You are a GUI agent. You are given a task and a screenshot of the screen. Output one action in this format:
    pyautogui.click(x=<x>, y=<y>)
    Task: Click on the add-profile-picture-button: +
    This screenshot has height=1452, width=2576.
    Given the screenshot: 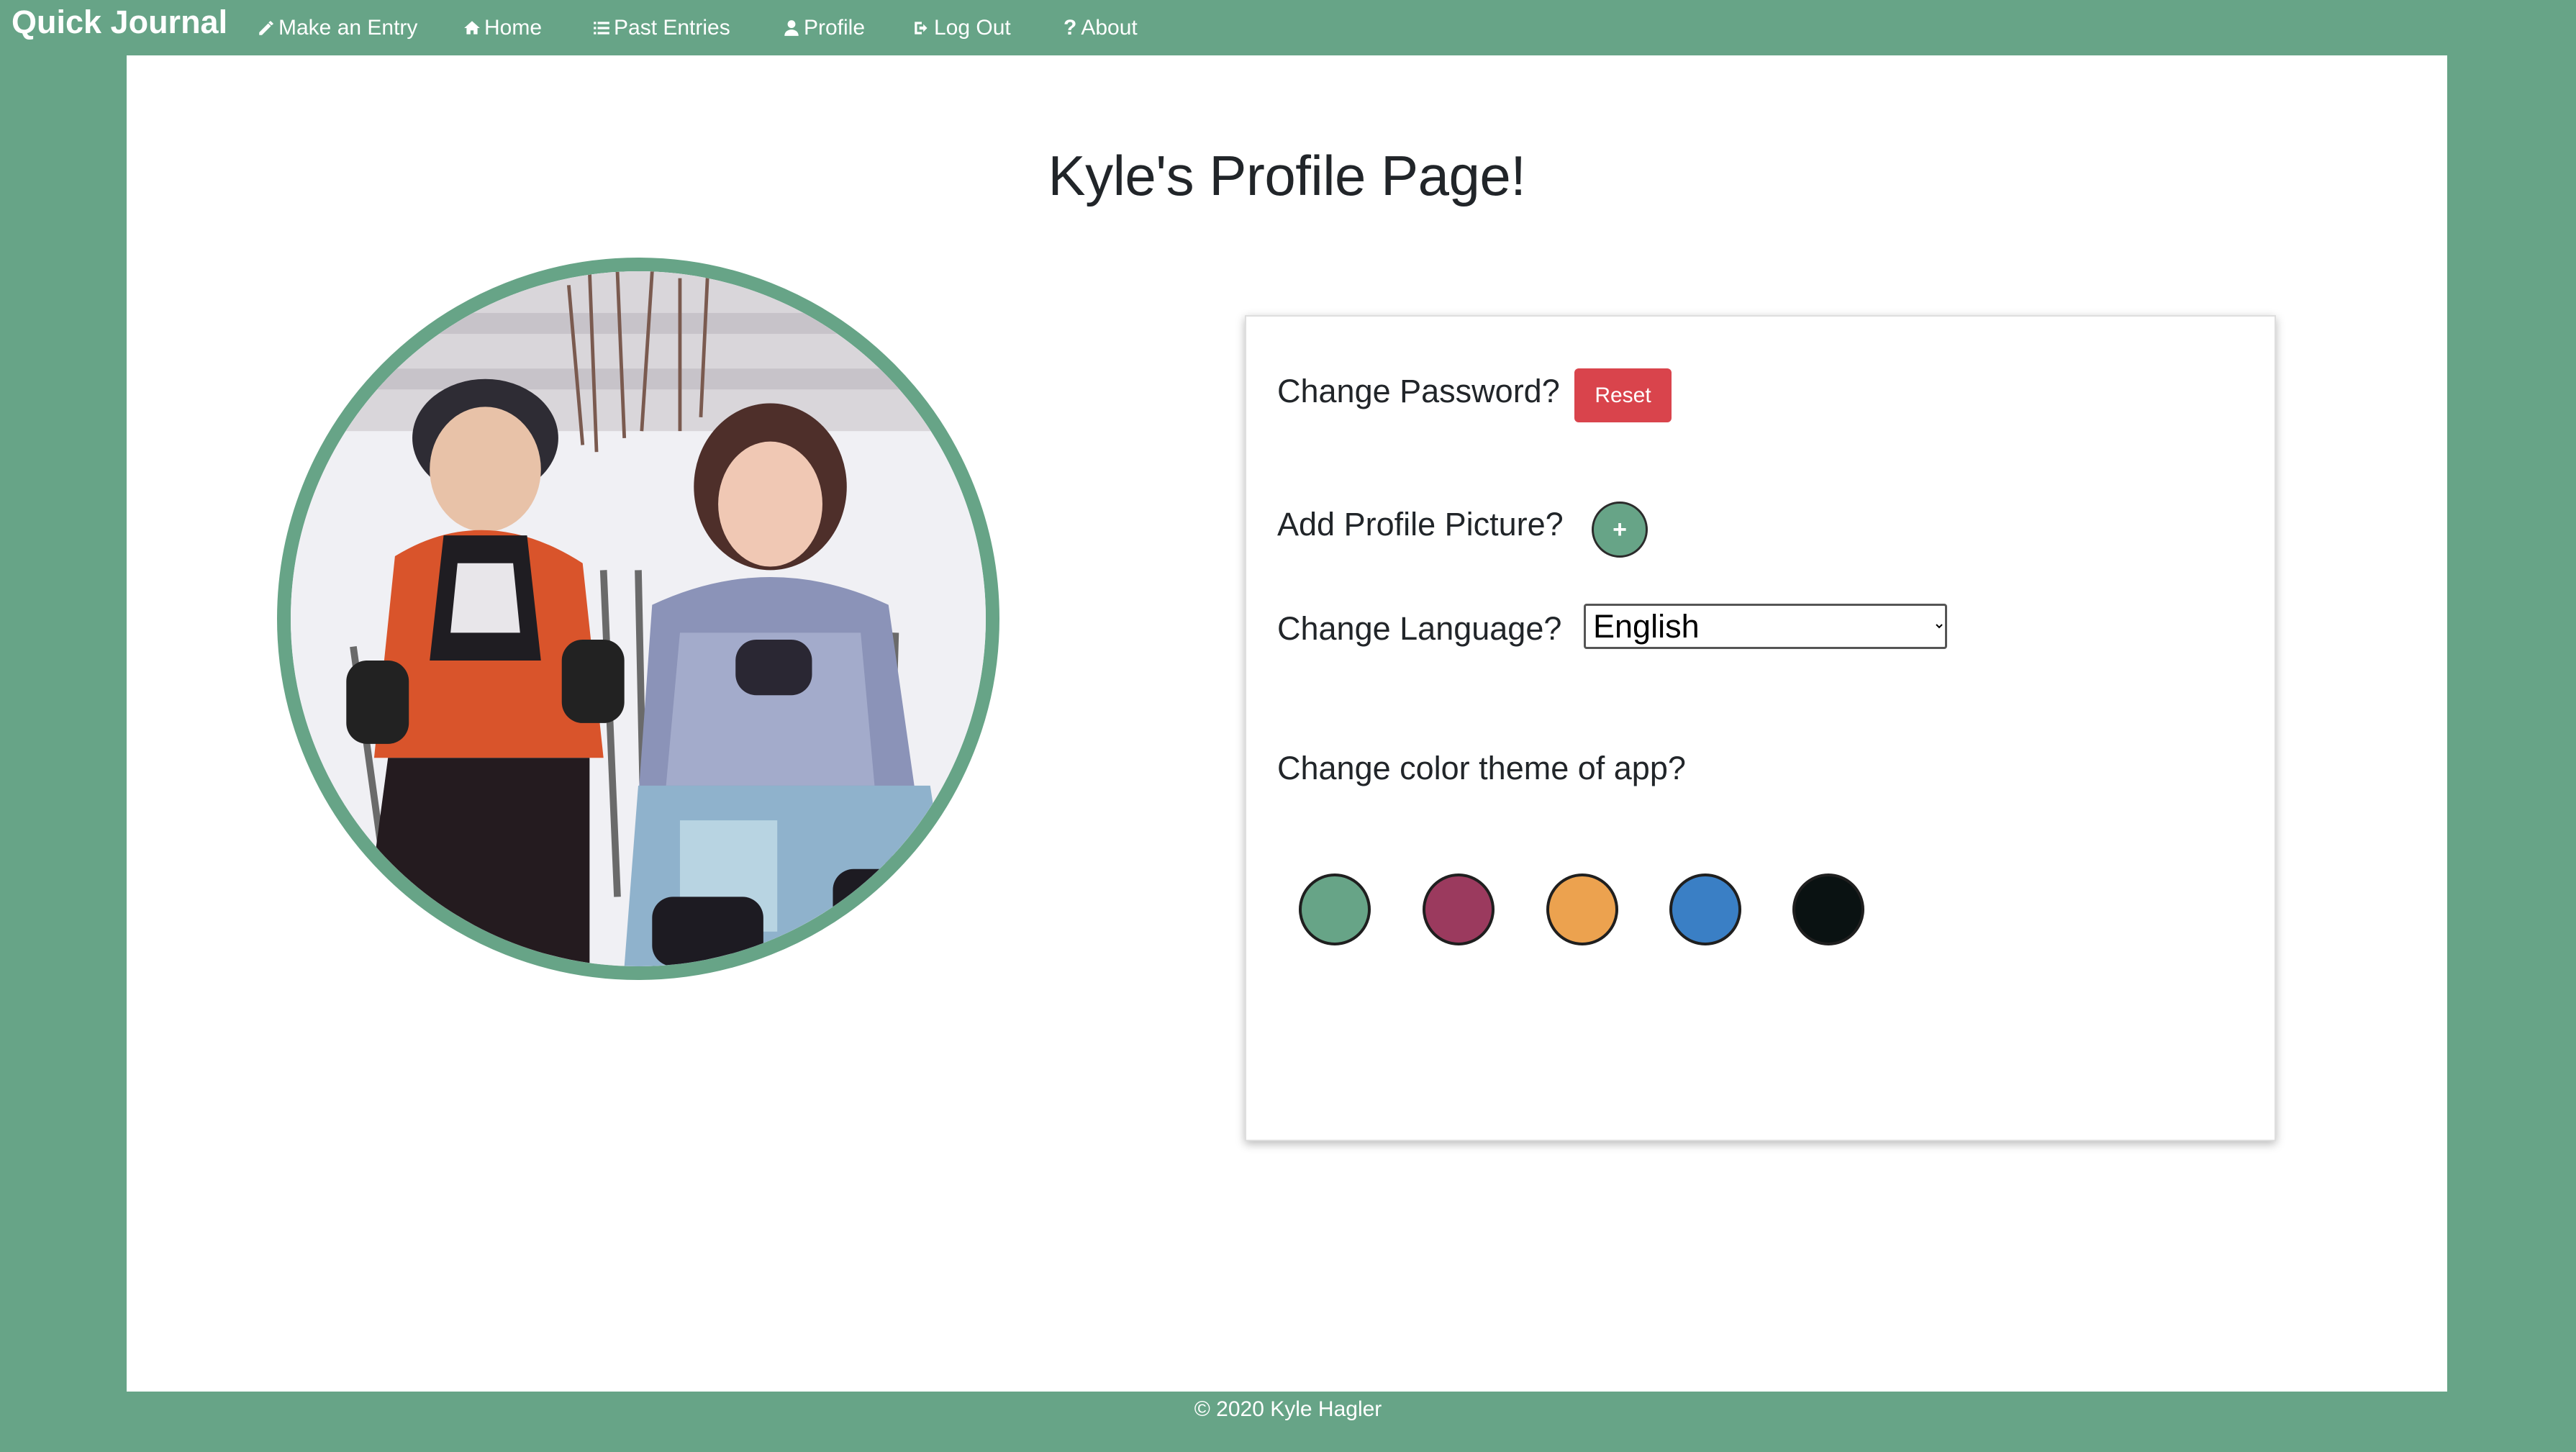 What is the action you would take?
    pyautogui.click(x=1620, y=530)
    